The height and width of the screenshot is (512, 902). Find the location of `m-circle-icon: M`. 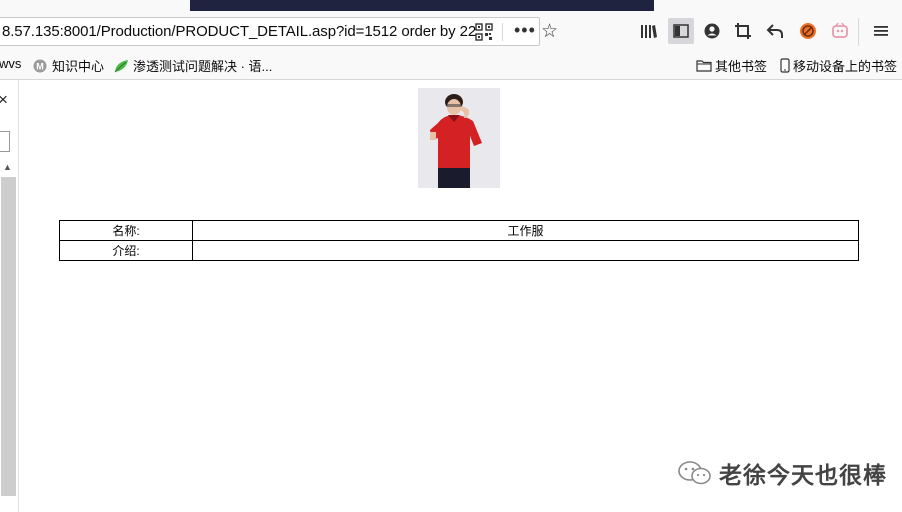

m-circle-icon: M is located at coordinates (40, 65).